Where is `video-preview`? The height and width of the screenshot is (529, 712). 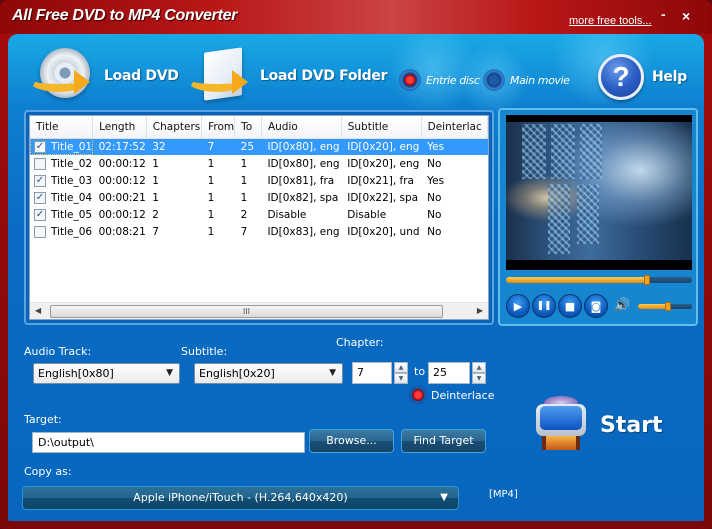 video-preview is located at coordinates (599, 192).